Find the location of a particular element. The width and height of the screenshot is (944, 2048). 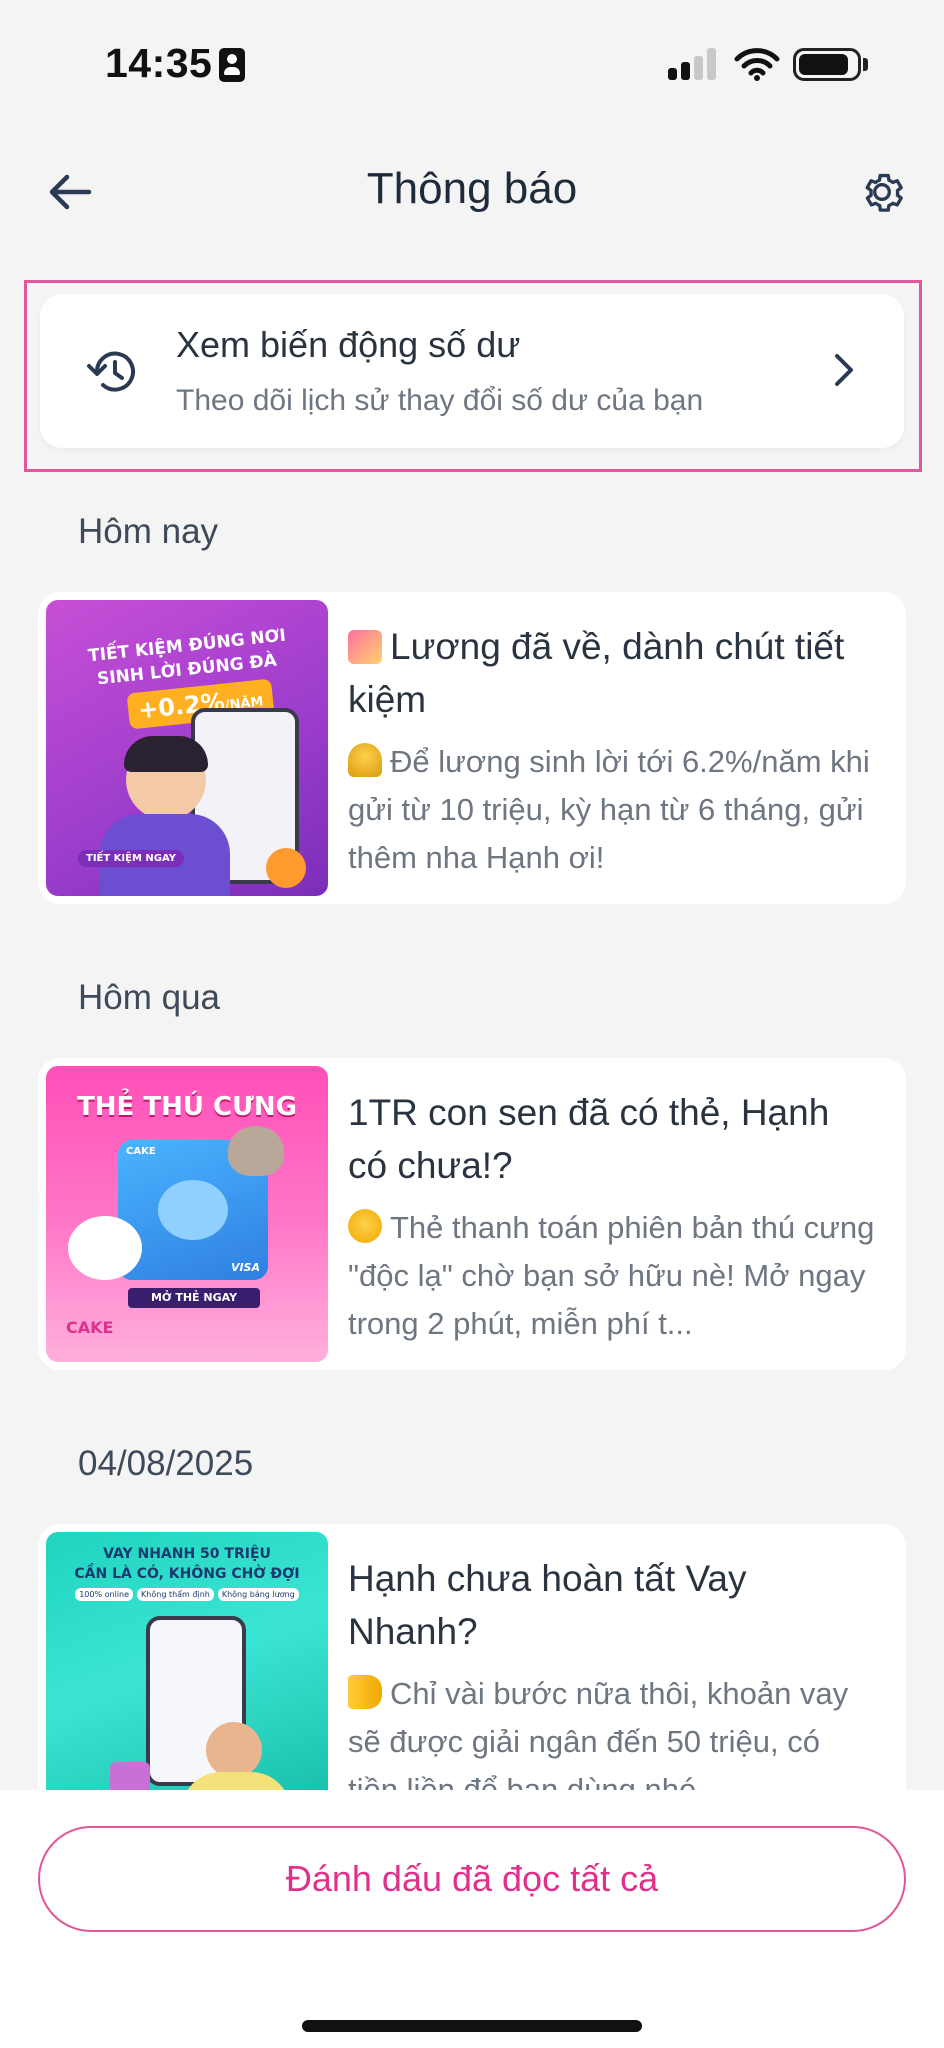

thumb-person-hair is located at coordinates (166, 754).